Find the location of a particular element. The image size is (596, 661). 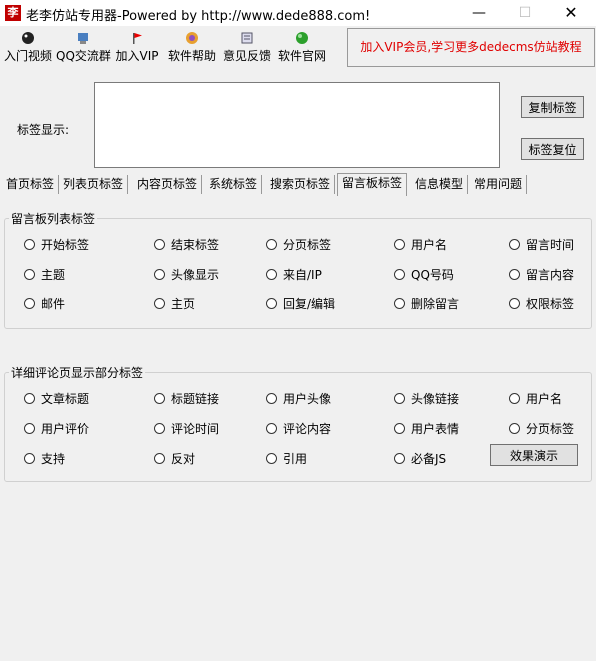

tag-option-radio: 主题 is located at coordinates (44, 274).